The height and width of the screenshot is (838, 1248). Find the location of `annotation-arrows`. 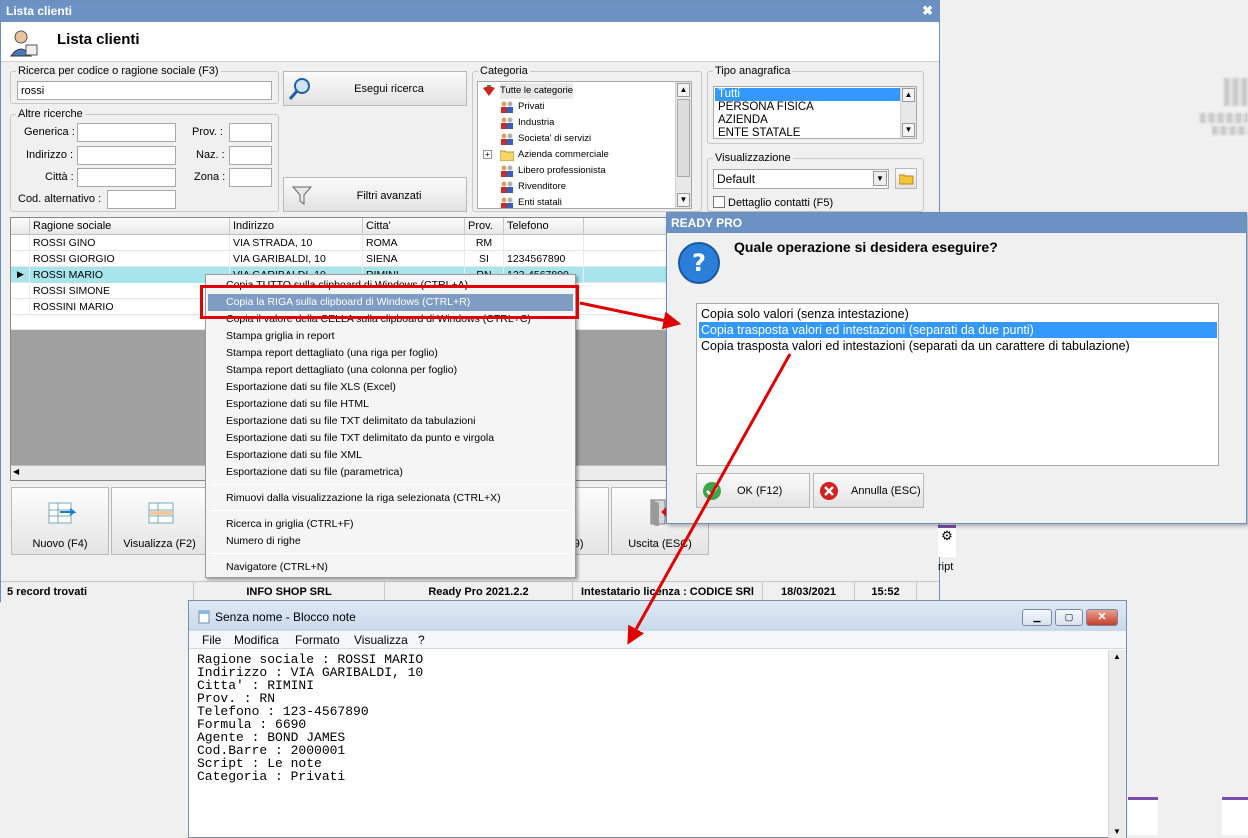

annotation-arrows is located at coordinates (685, 473).